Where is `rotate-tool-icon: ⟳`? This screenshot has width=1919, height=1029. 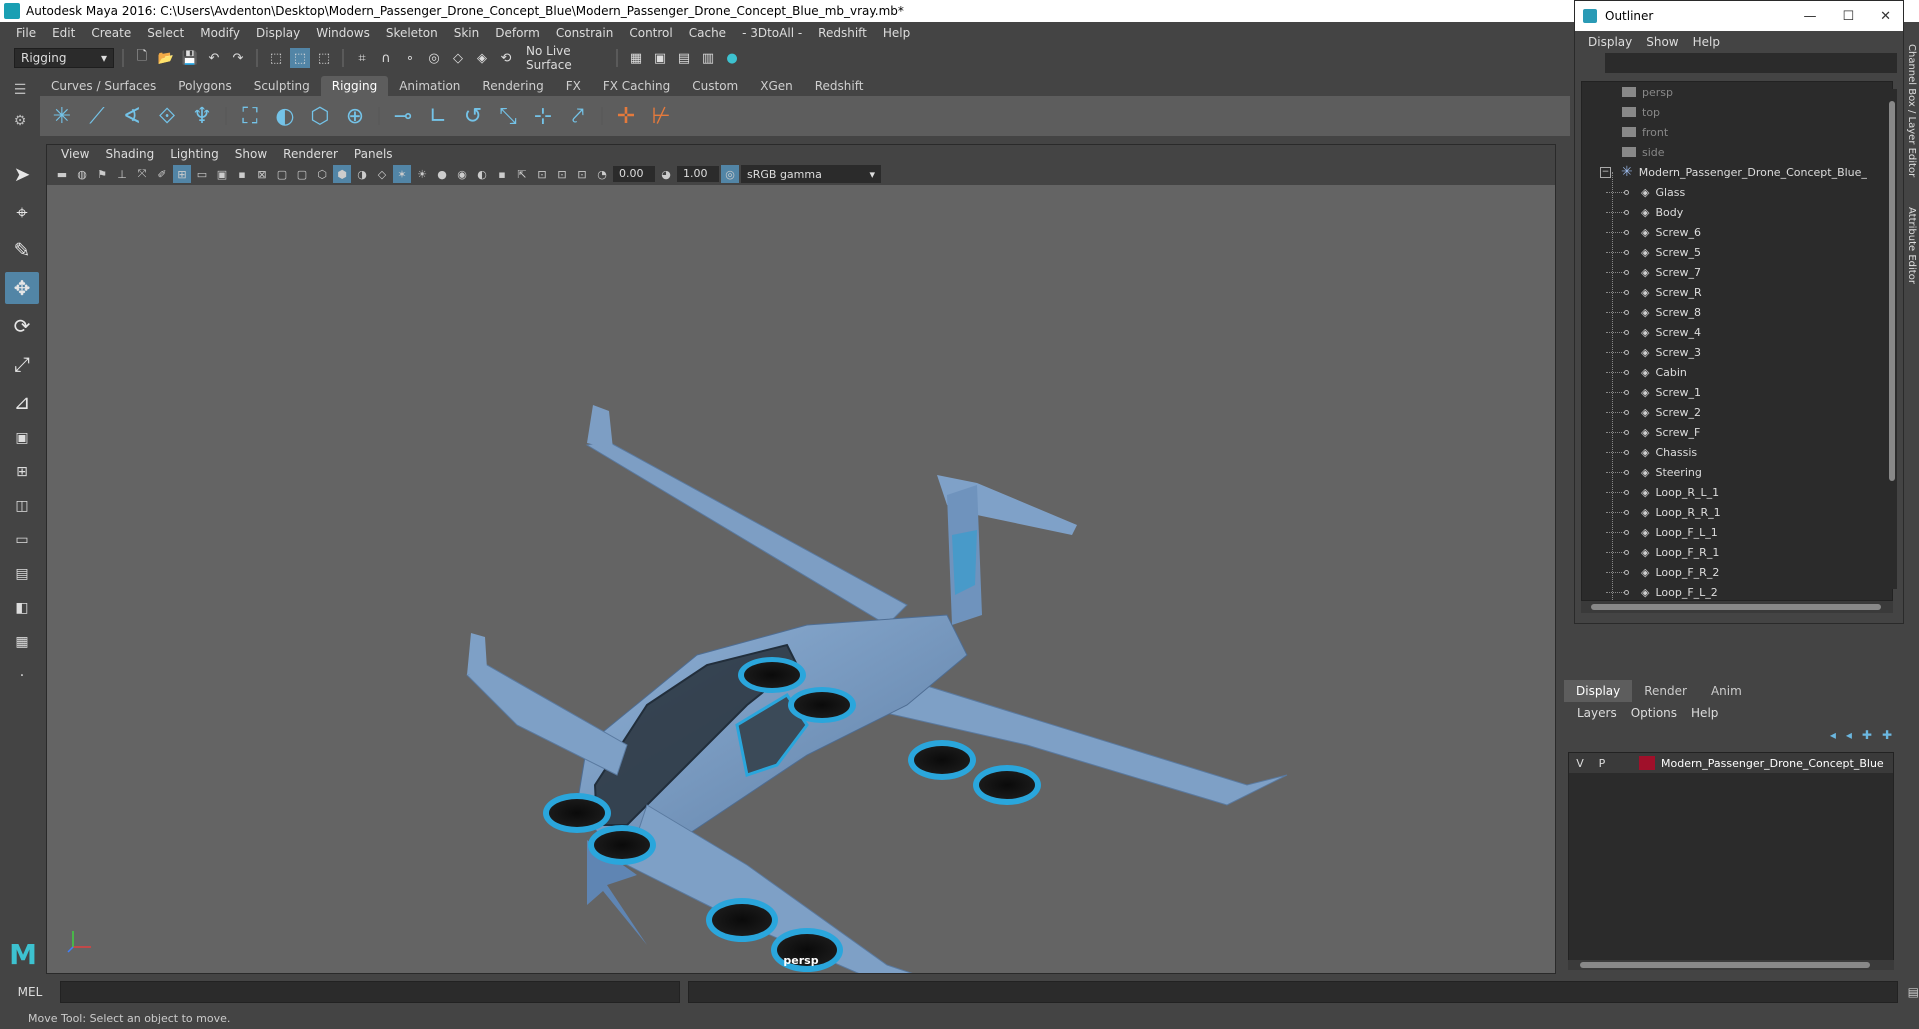
rotate-tool-icon: ⟳ is located at coordinates (22, 326).